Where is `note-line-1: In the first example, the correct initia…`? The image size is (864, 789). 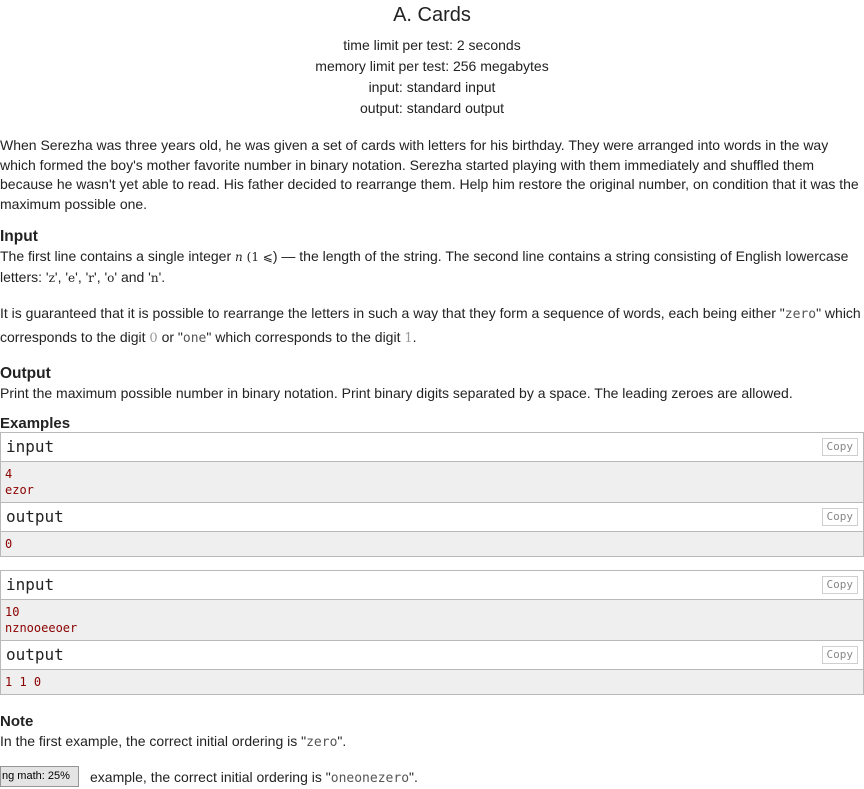 note-line-1: In the first example, the correct initia… is located at coordinates (173, 742).